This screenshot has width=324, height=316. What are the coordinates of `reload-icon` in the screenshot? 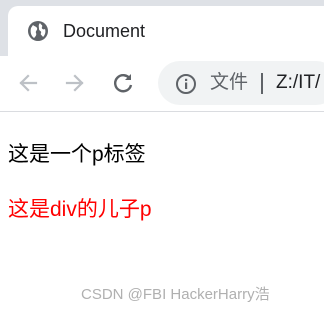 It's located at (123, 83).